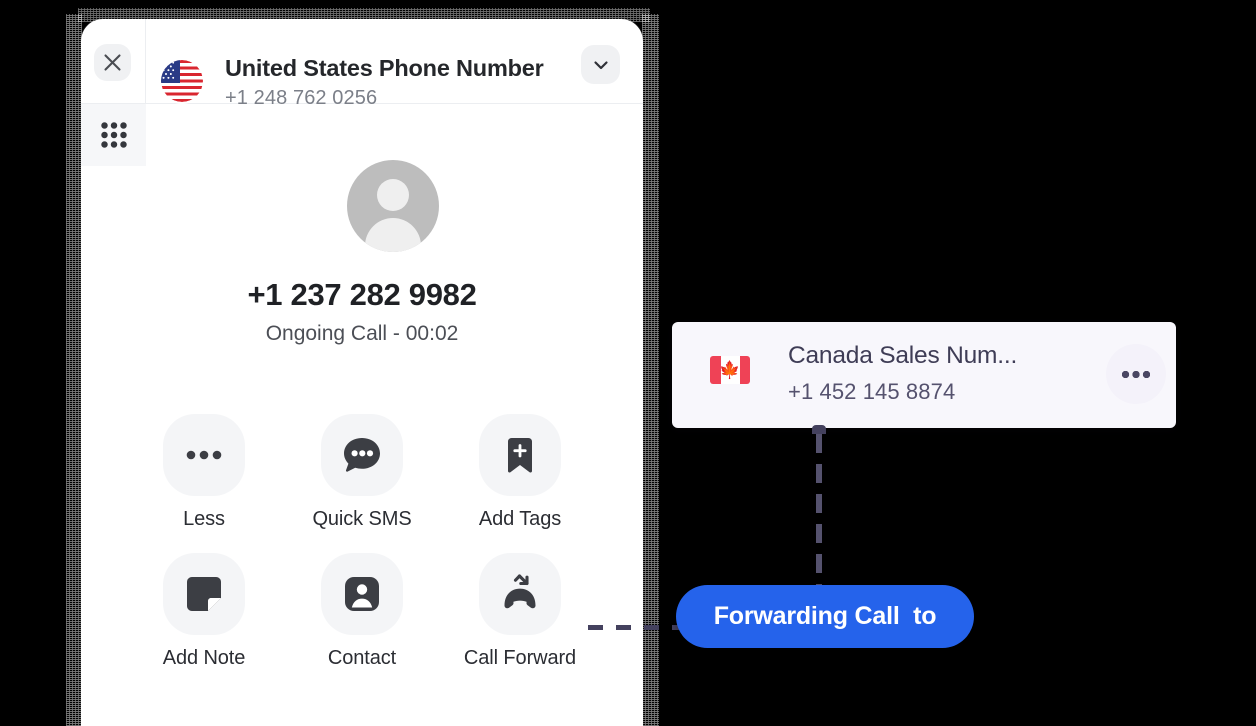 Image resolution: width=1256 pixels, height=726 pixels. I want to click on call-forward-icon, so click(520, 591).